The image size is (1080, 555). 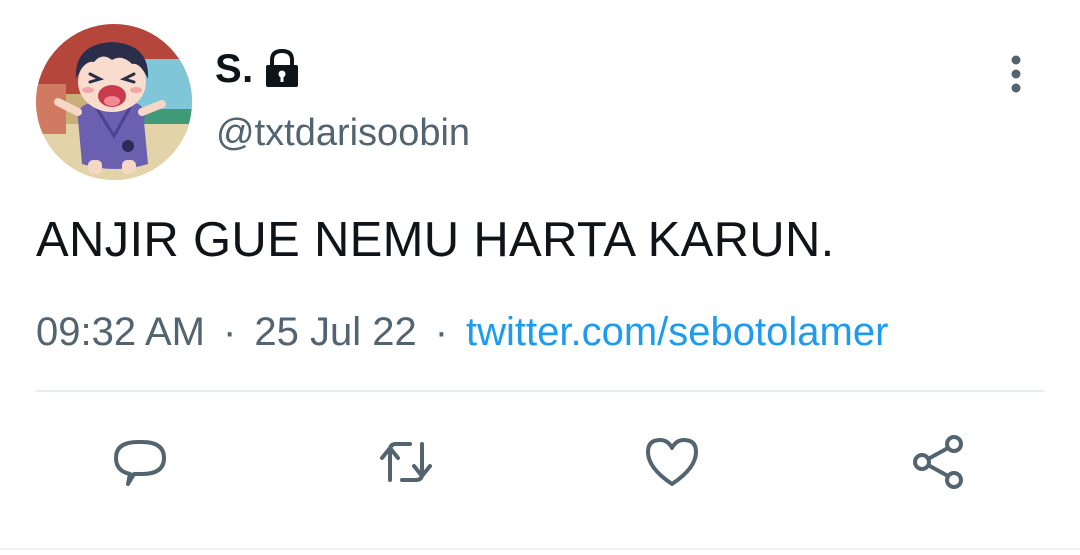 I want to click on retweet-icon, so click(x=406, y=462).